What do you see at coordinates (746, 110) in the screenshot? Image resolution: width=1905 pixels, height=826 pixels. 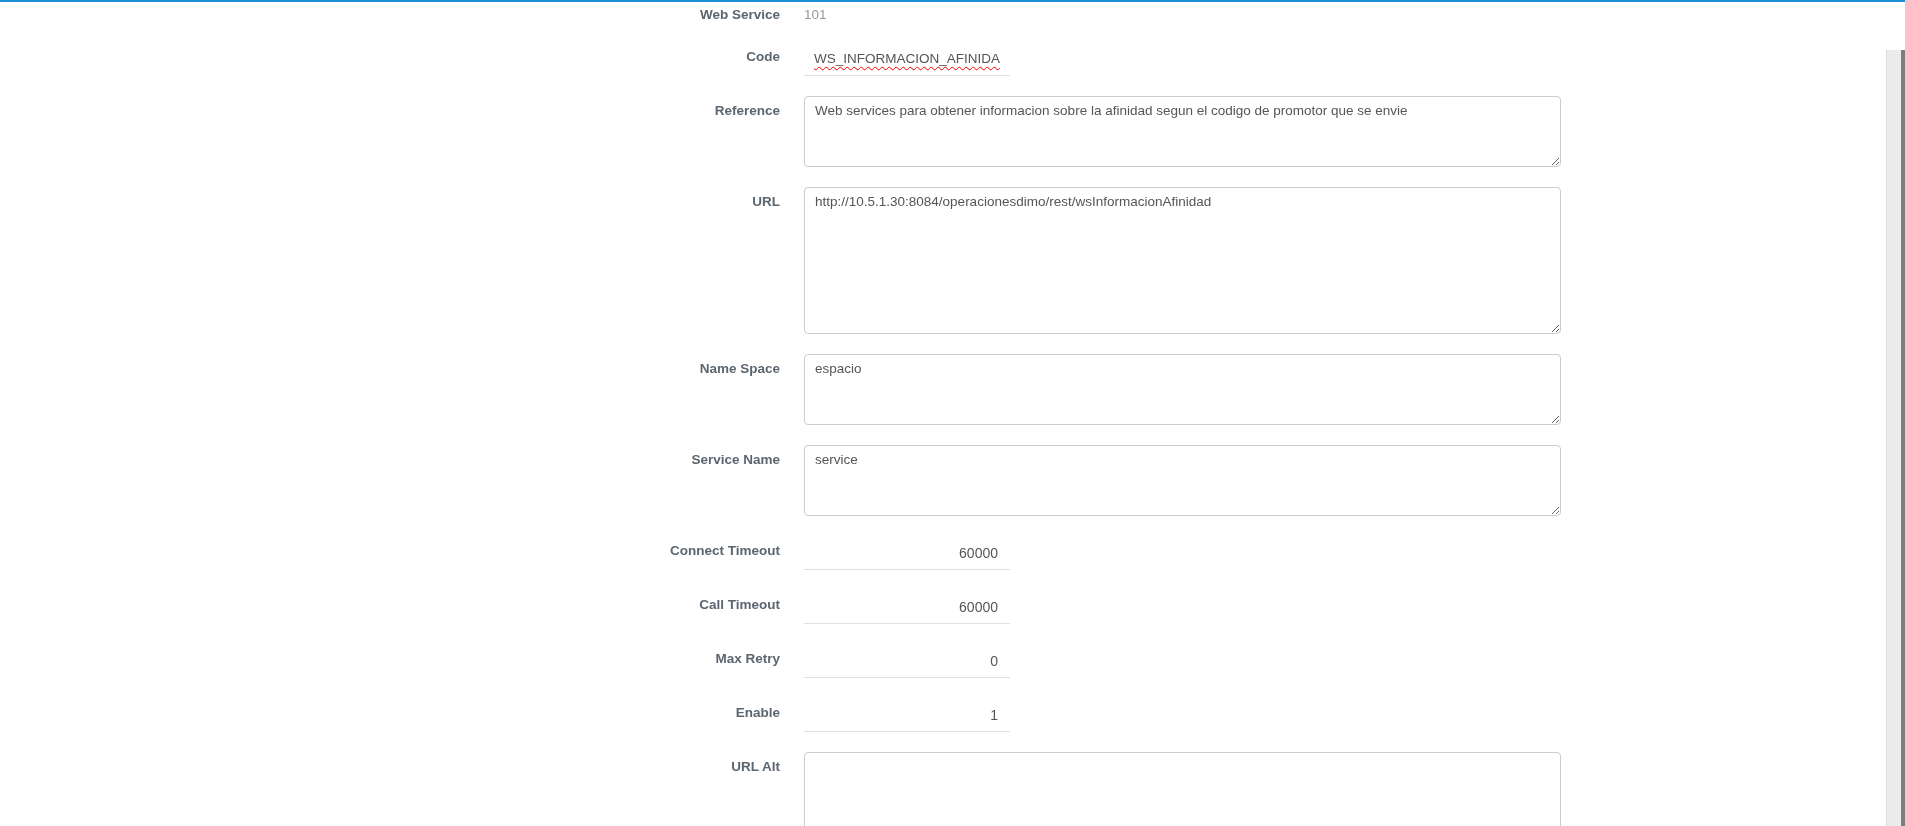 I see `field-label: Reference` at bounding box center [746, 110].